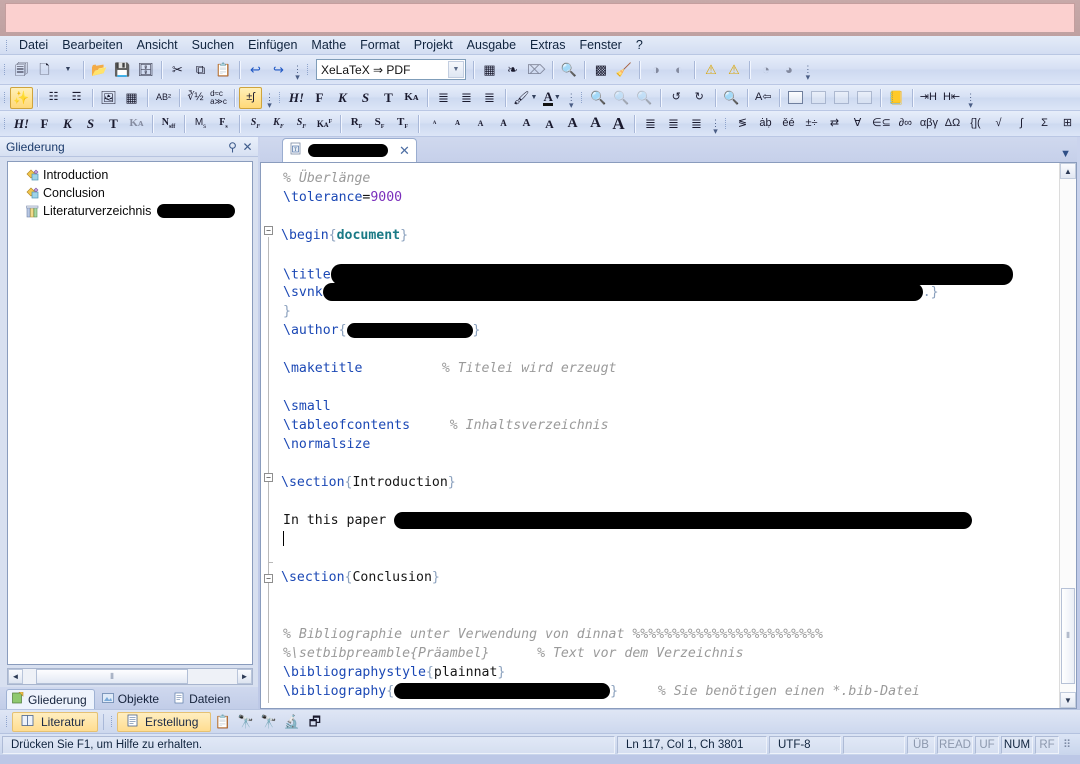 This screenshot has height=764, width=1080. Describe the element at coordinates (7, 45) in the screenshot. I see `menu-grip` at that location.